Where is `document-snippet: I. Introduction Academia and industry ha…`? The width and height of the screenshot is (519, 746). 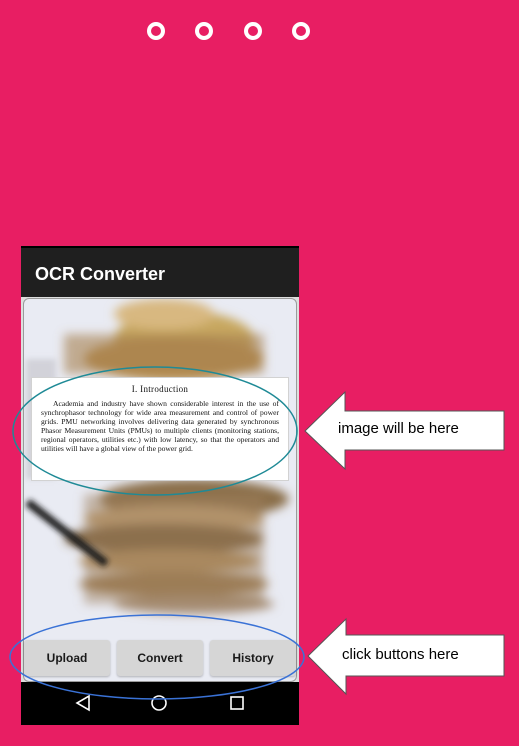
document-snippet: I. Introduction Academia and industry ha… is located at coordinates (160, 429).